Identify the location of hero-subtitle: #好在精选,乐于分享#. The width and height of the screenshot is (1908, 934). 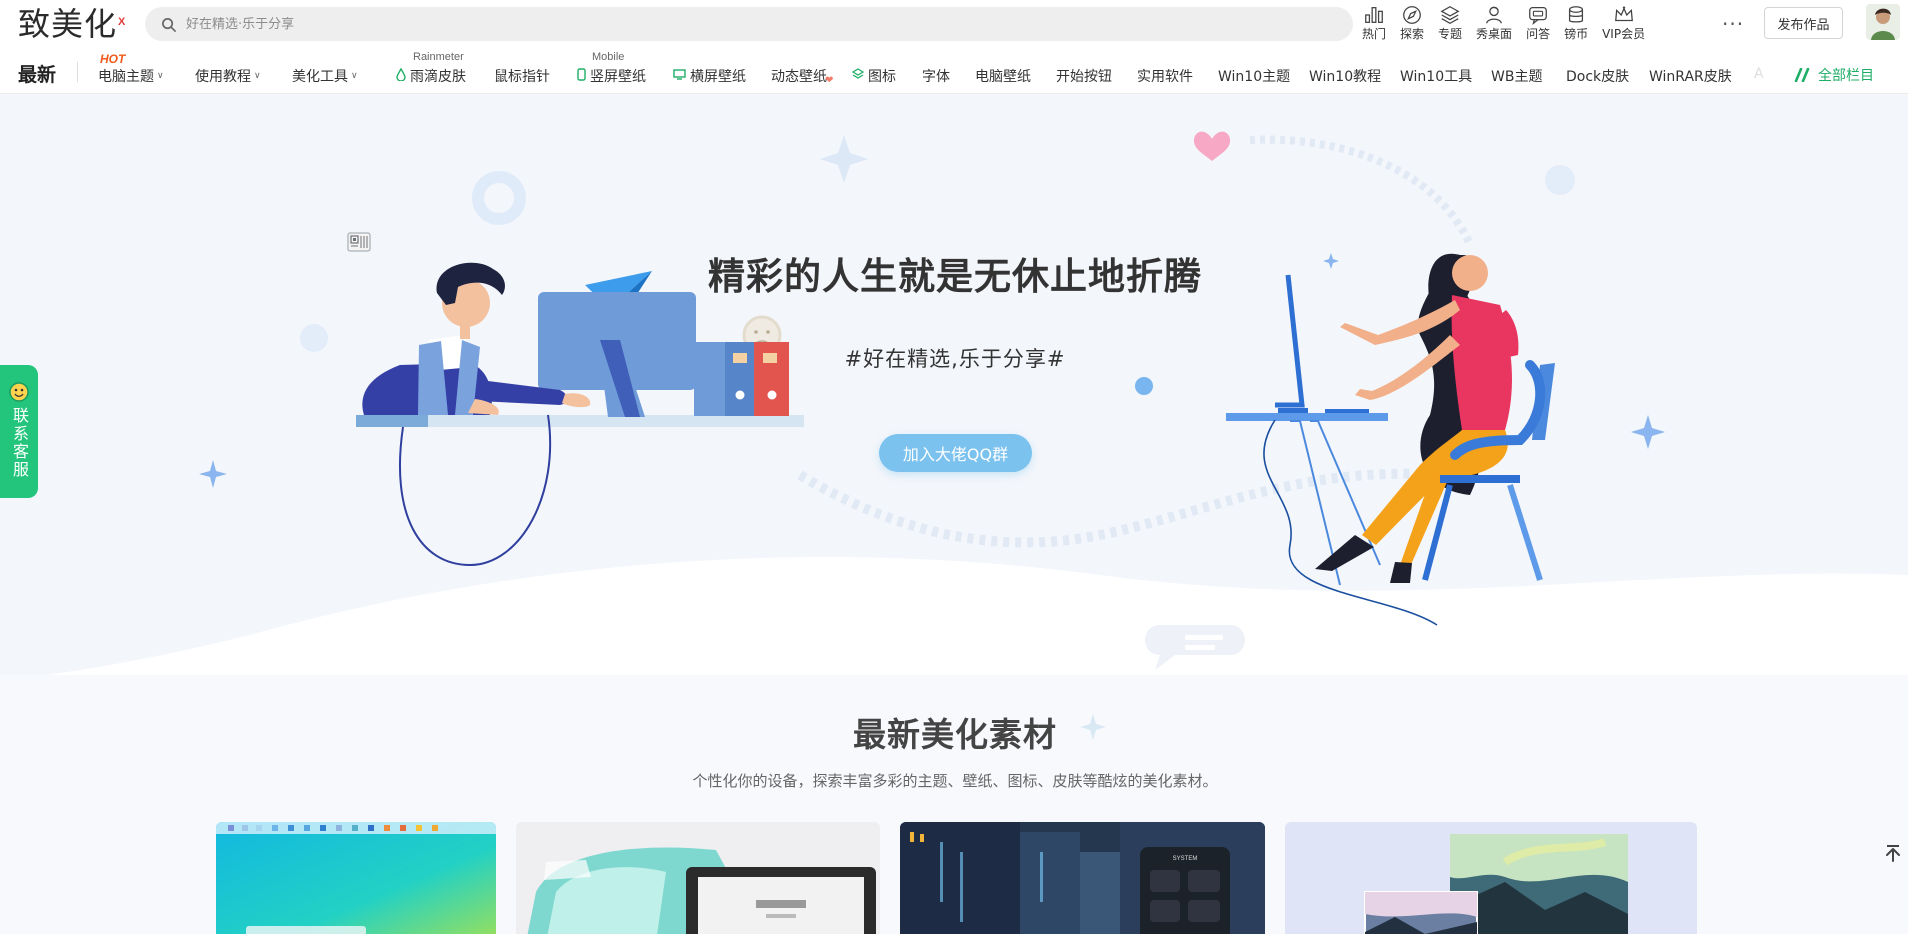
(955, 359).